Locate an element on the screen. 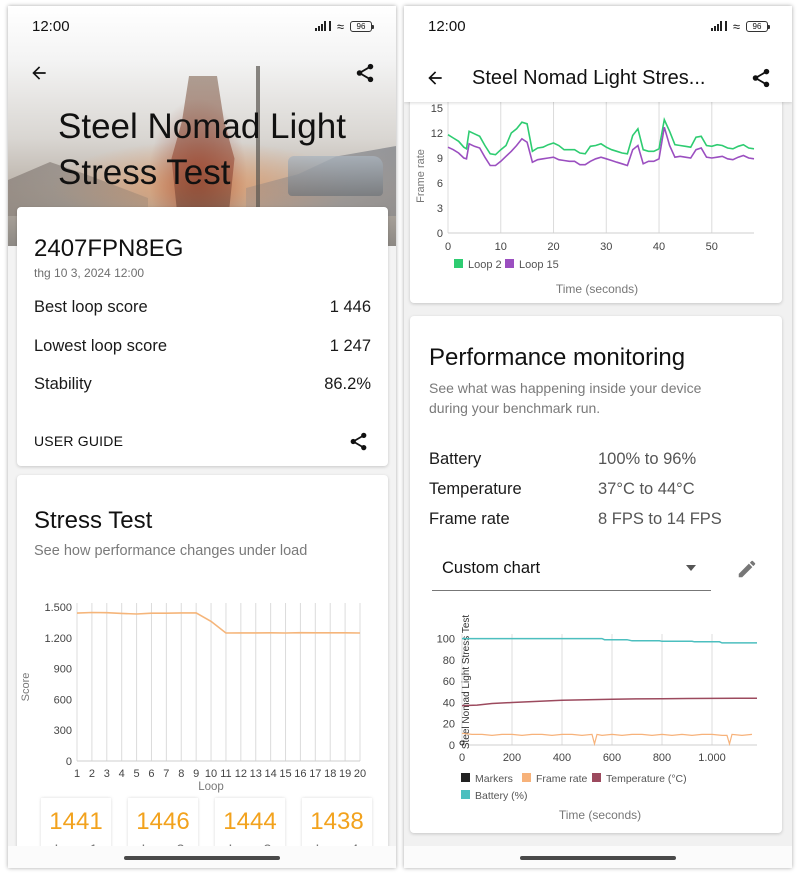 The width and height of the screenshot is (800, 873). score-series-line is located at coordinates (218, 622).